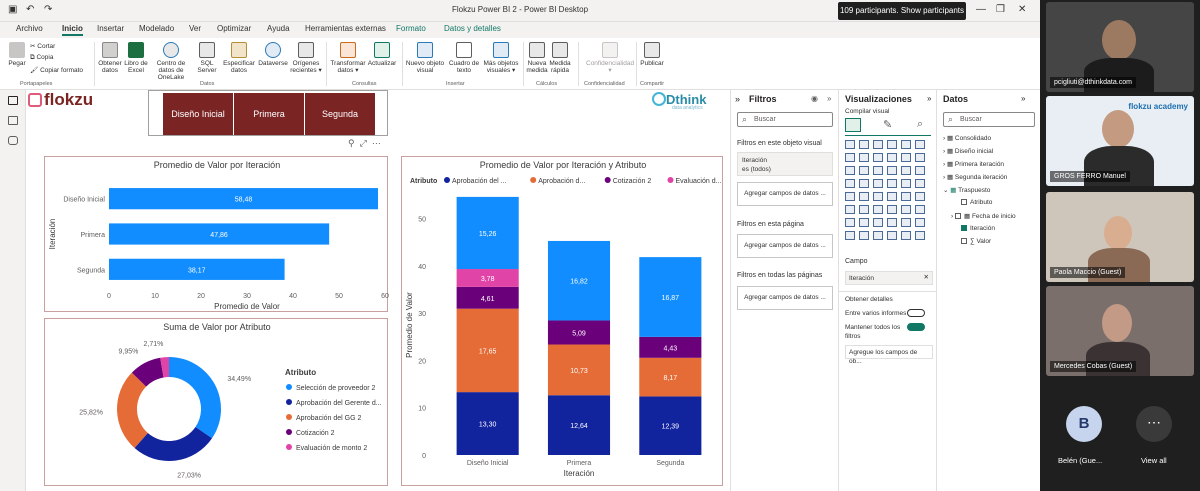  What do you see at coordinates (29, 28) in the screenshot?
I see `tab-archivo: Archivo` at bounding box center [29, 28].